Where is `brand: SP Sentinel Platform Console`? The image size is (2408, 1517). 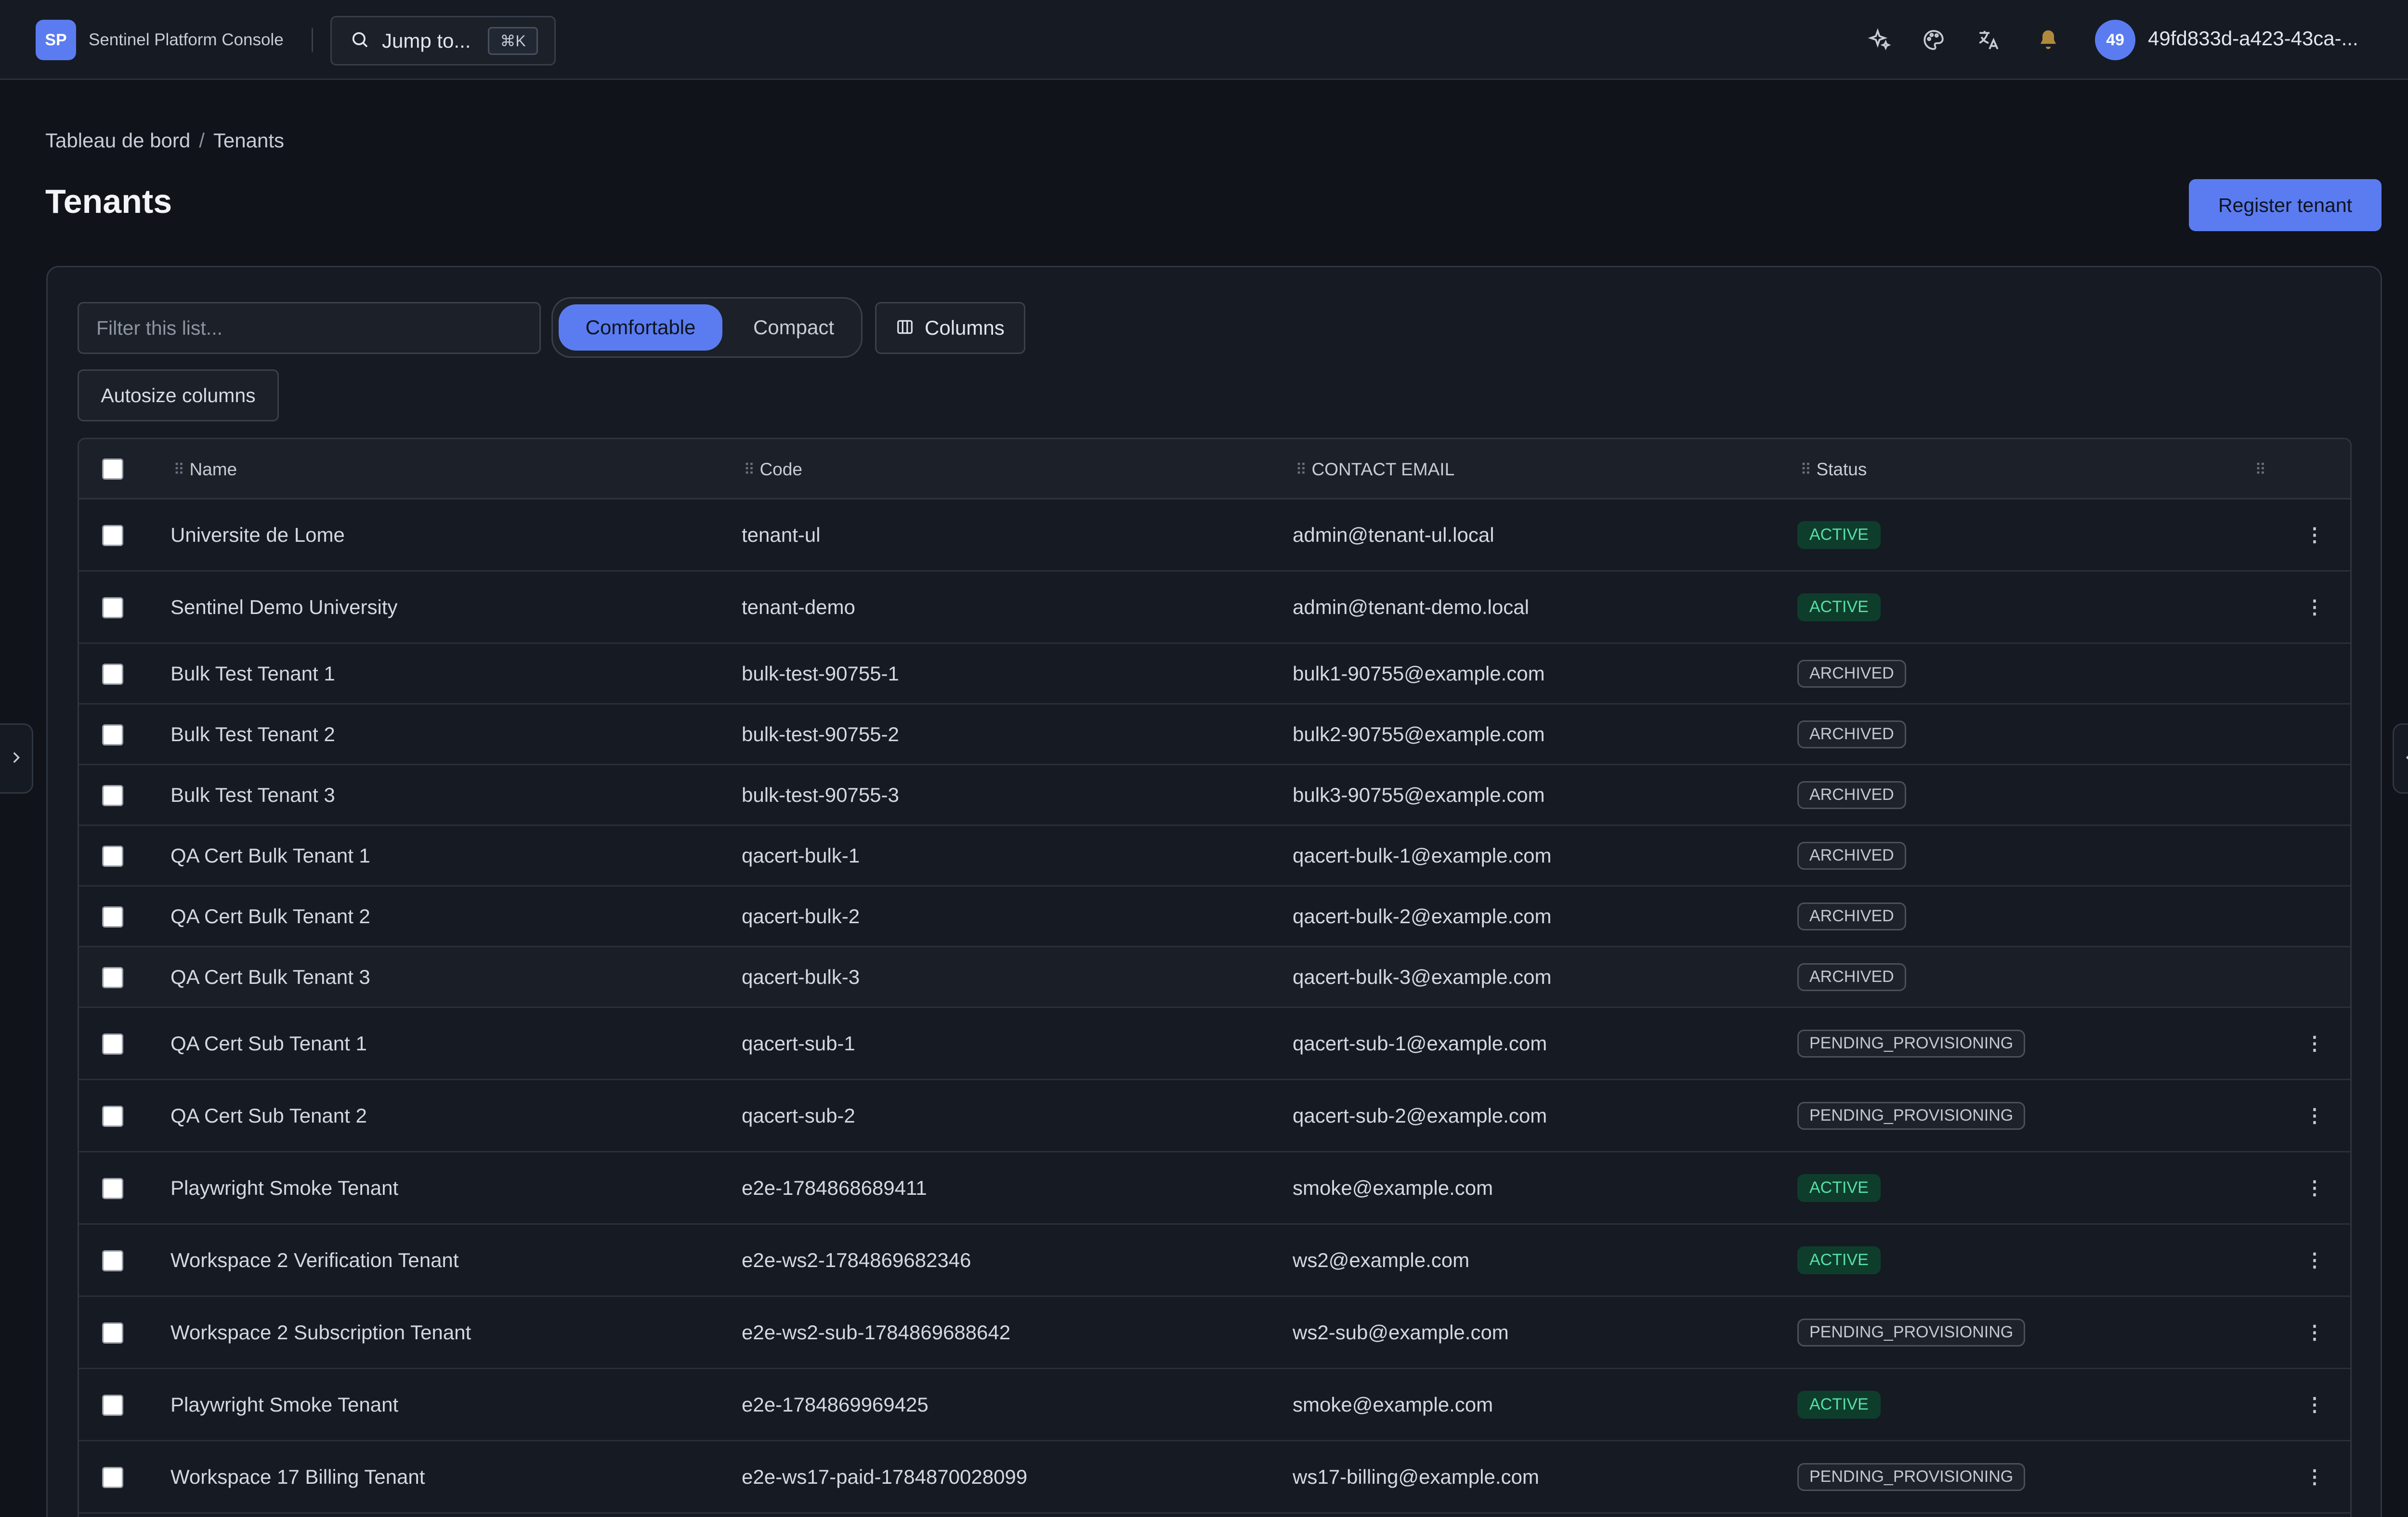
brand: SP Sentinel Platform Console is located at coordinates (160, 40).